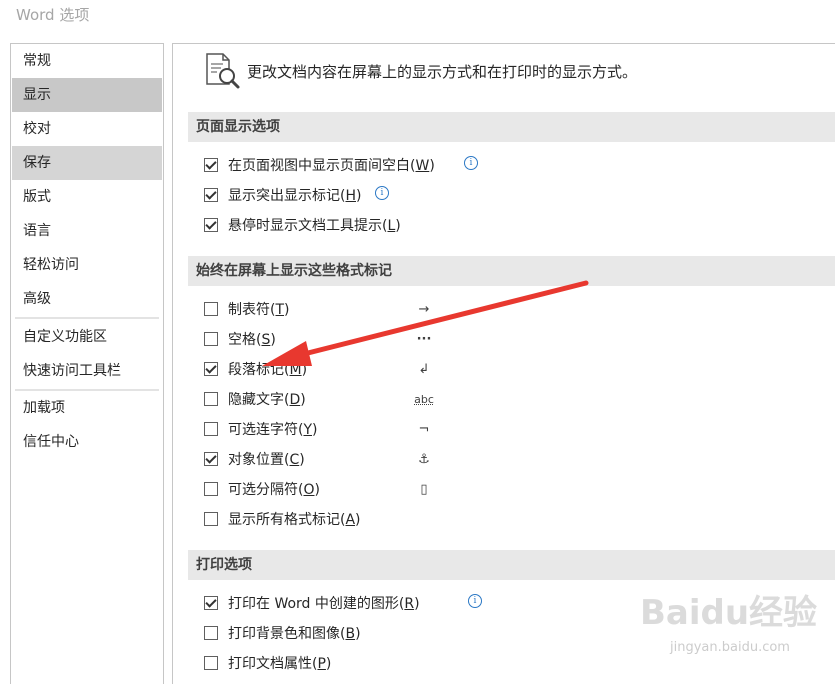  I want to click on sidebar-item-display: 显示, so click(87, 95).